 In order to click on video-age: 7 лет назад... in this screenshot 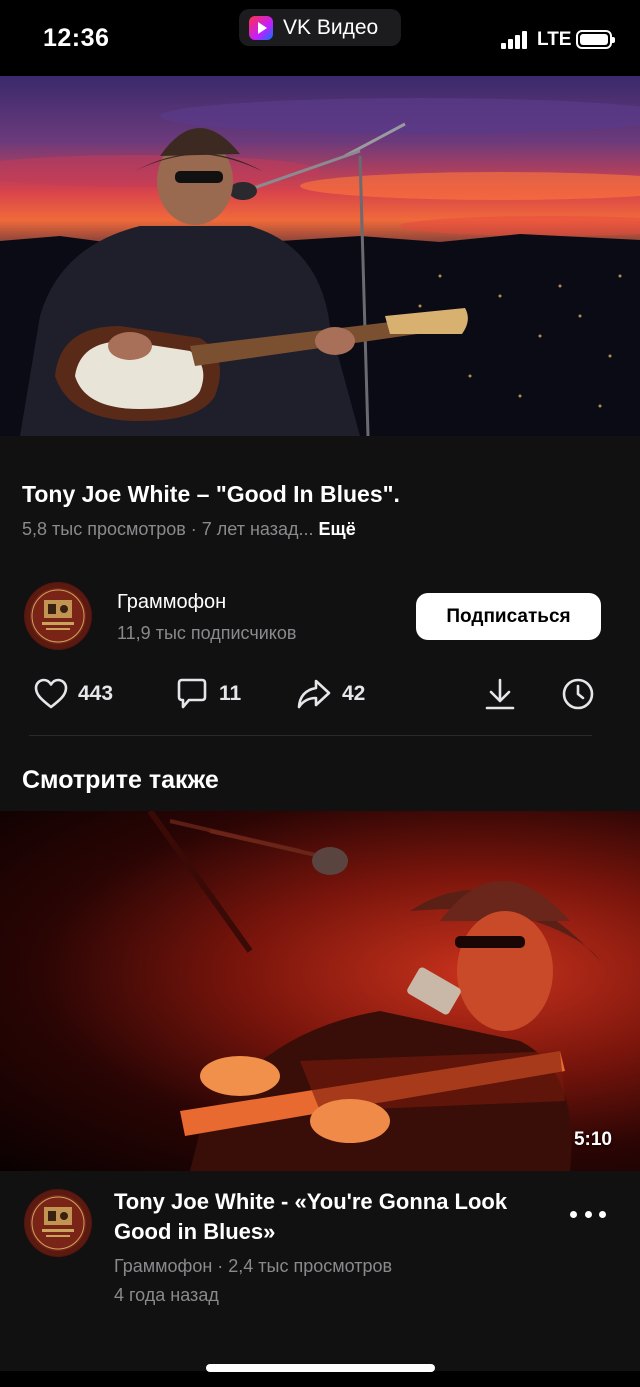, I will do `click(257, 529)`.